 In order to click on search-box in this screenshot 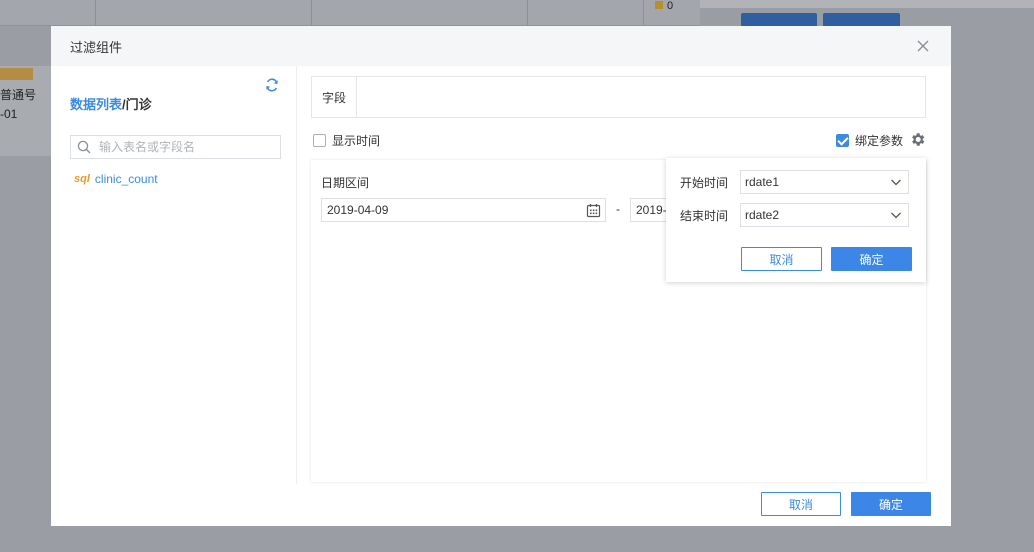, I will do `click(175, 147)`.